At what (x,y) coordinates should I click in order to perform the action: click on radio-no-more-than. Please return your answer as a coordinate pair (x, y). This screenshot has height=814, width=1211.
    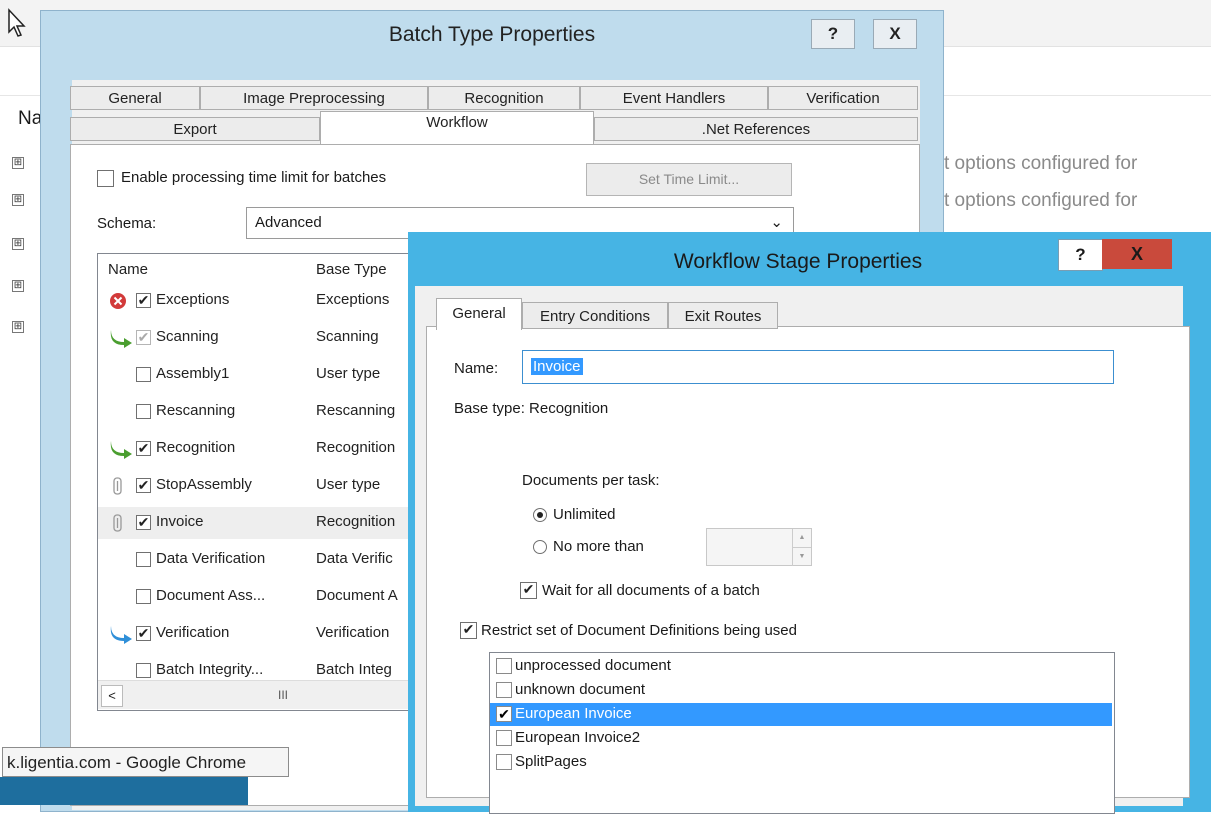
    Looking at the image, I should click on (540, 547).